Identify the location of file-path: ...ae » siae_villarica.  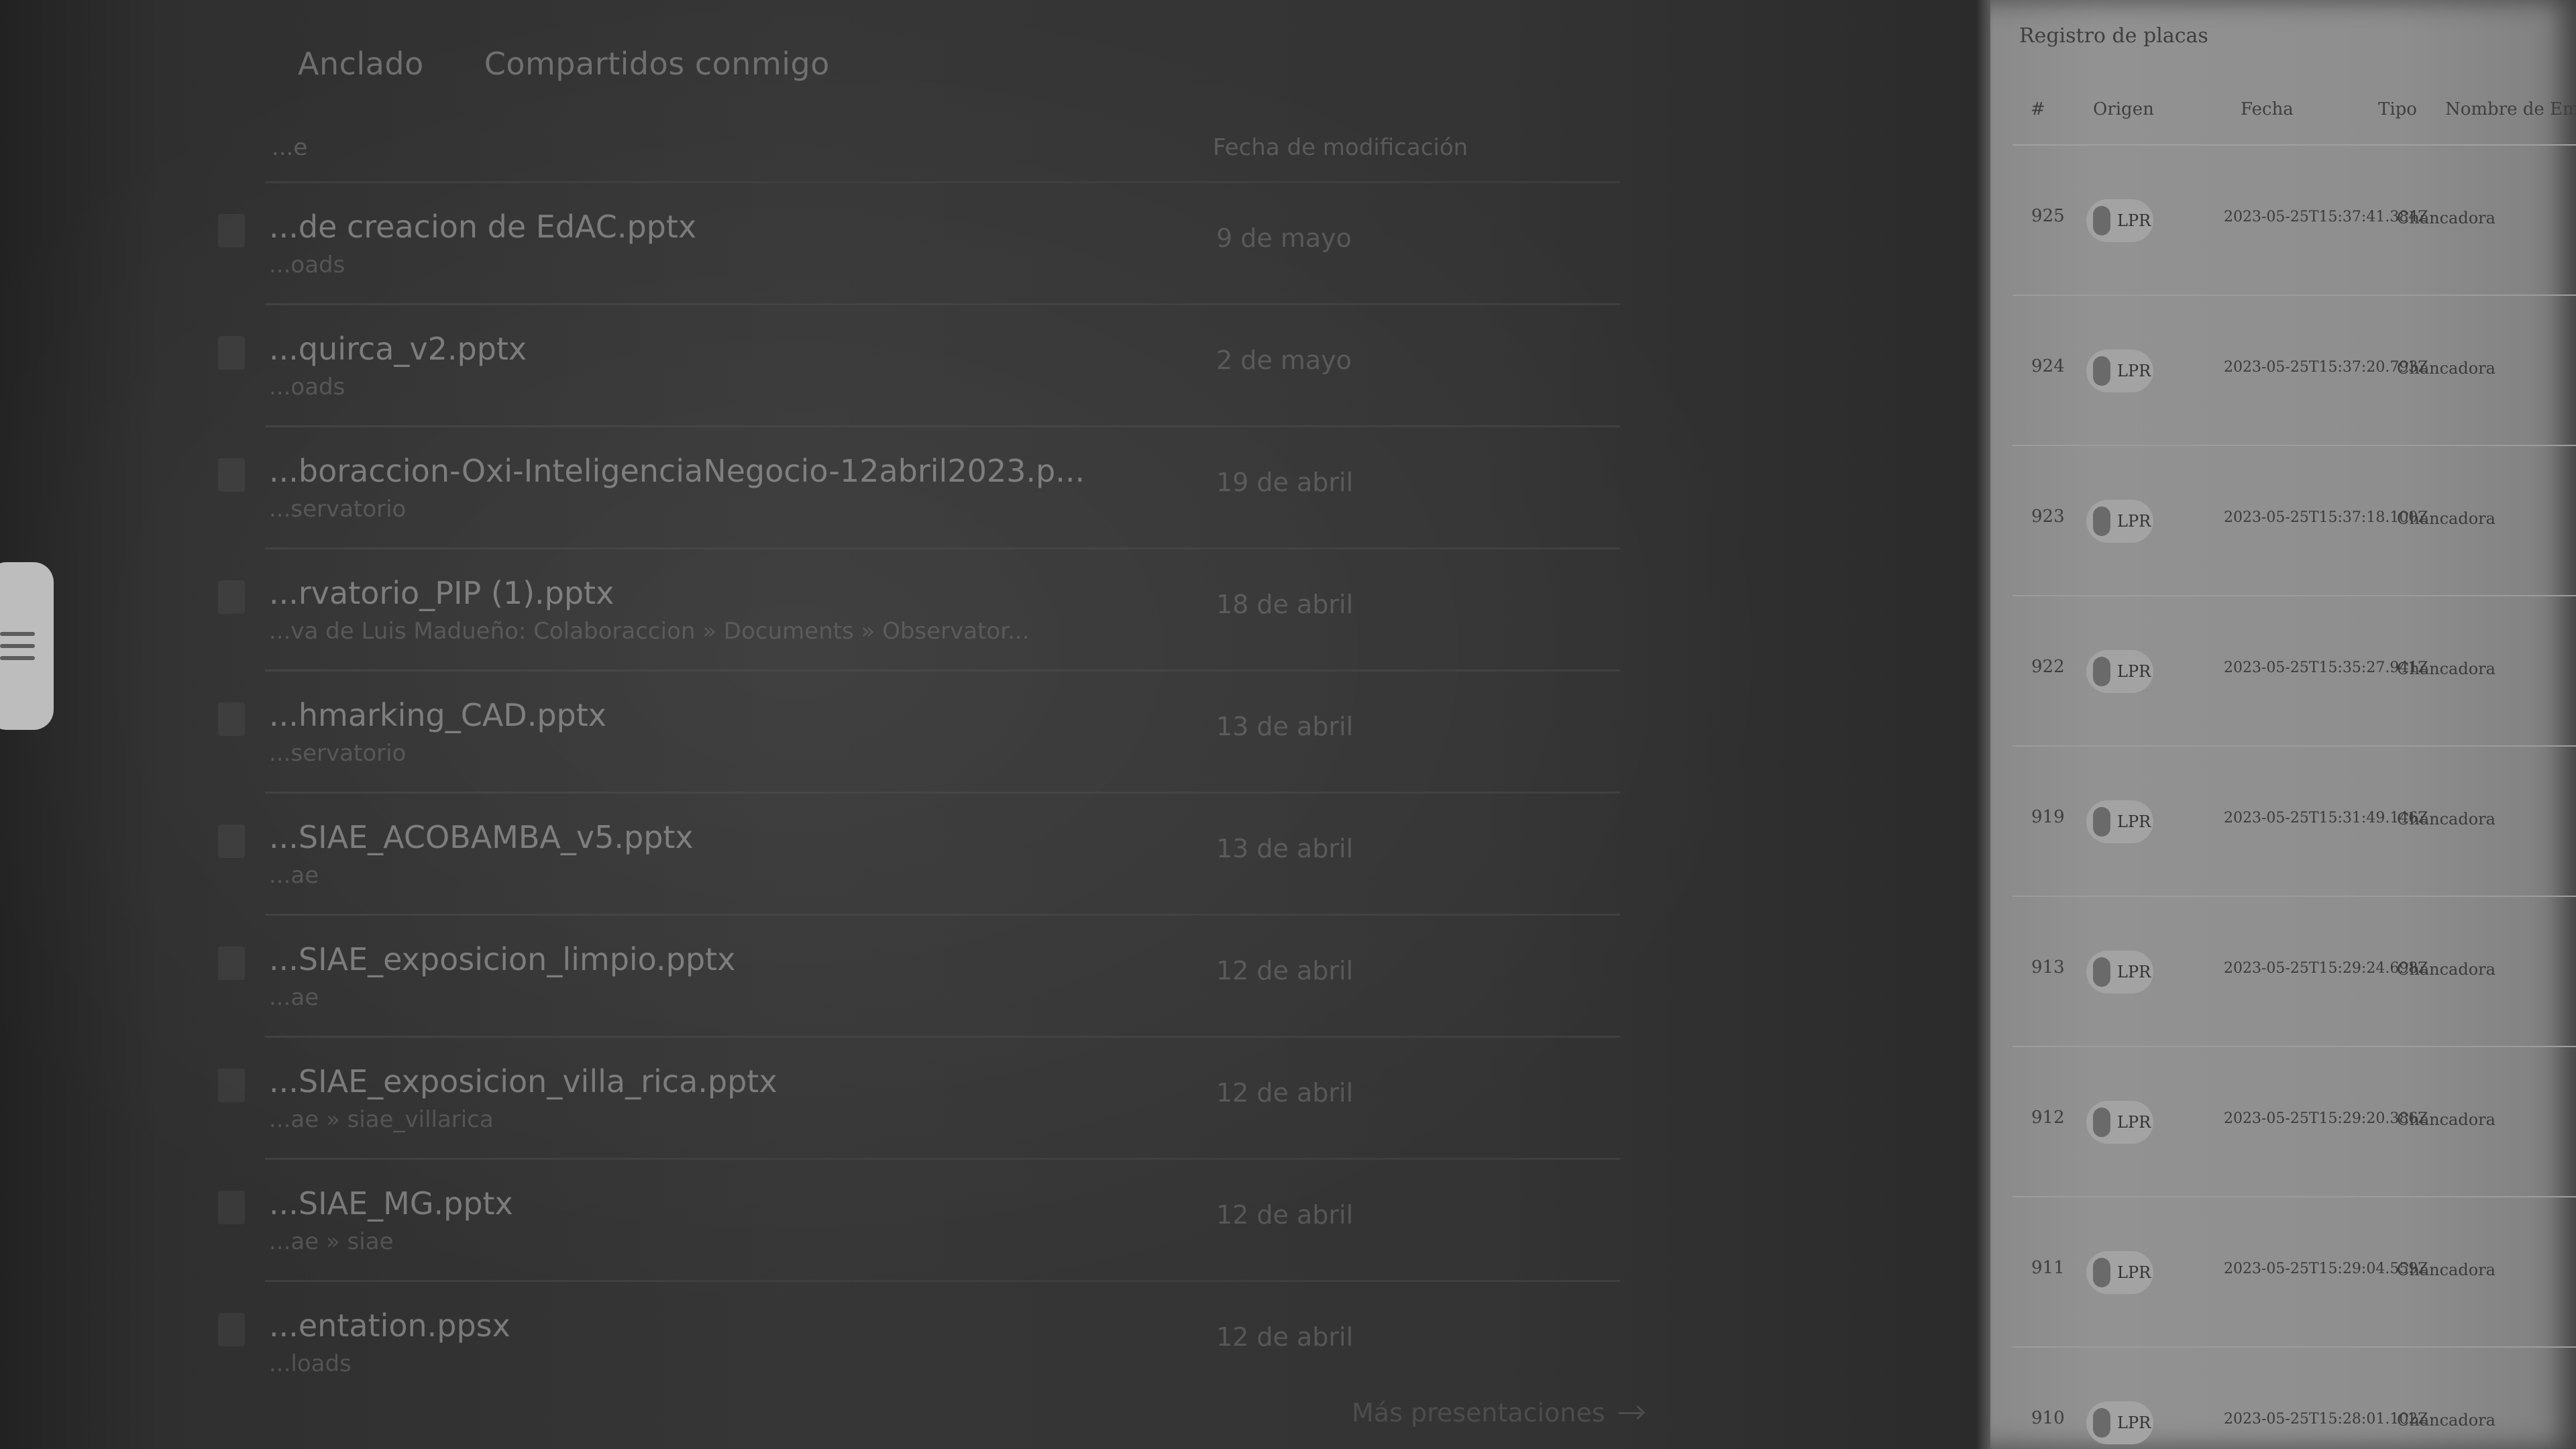
(381, 1119).